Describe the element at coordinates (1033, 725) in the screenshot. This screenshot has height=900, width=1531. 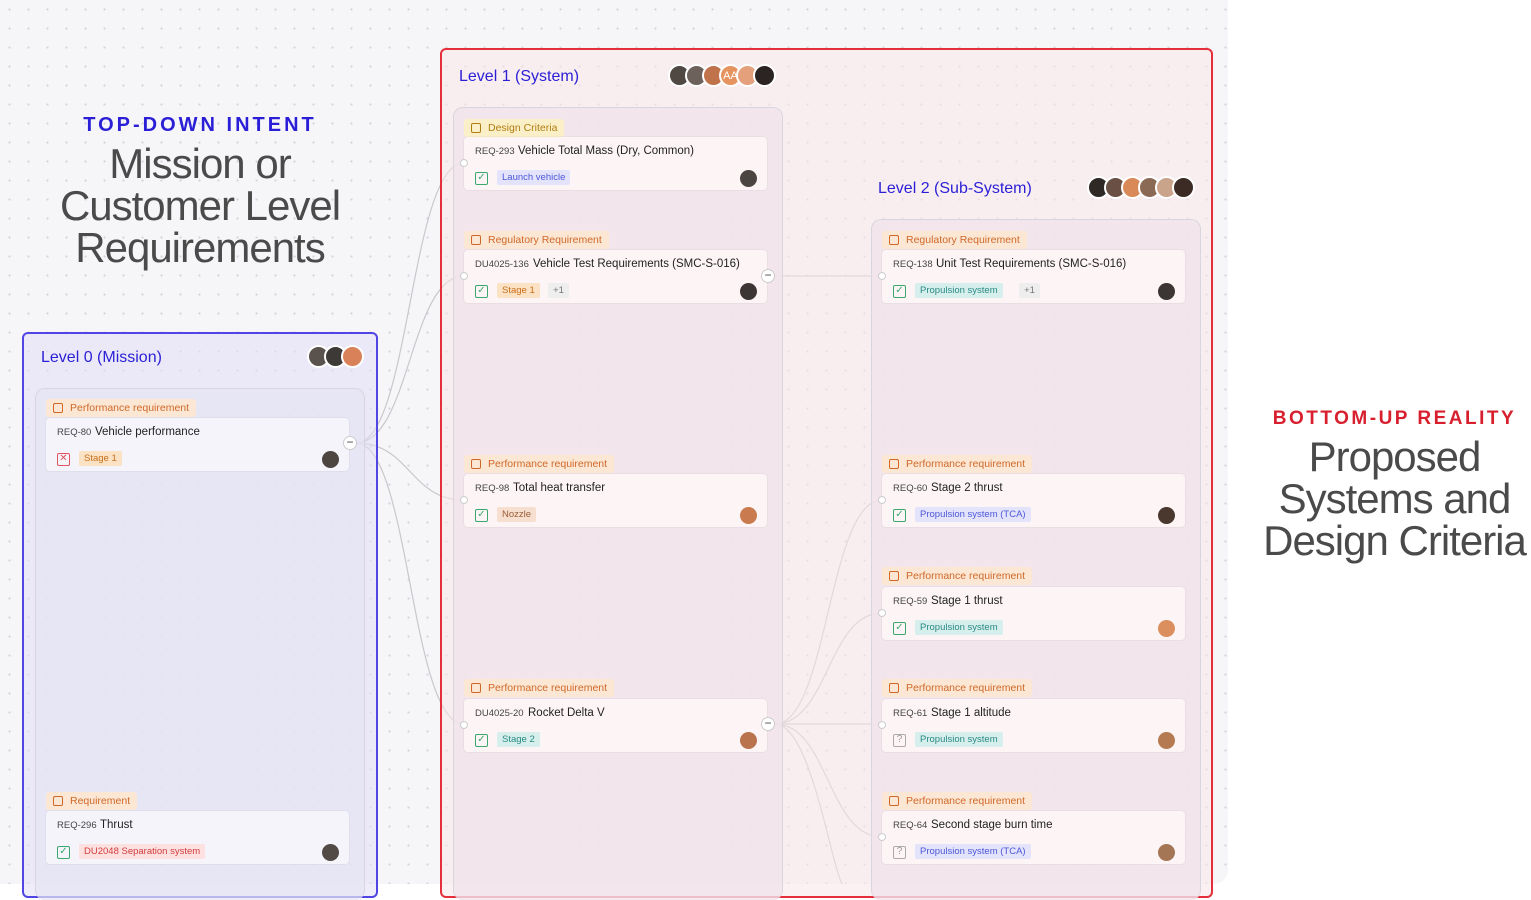
I see `requirement-card: REQ-61 Stage 1 altitude? Propulsion system` at that location.